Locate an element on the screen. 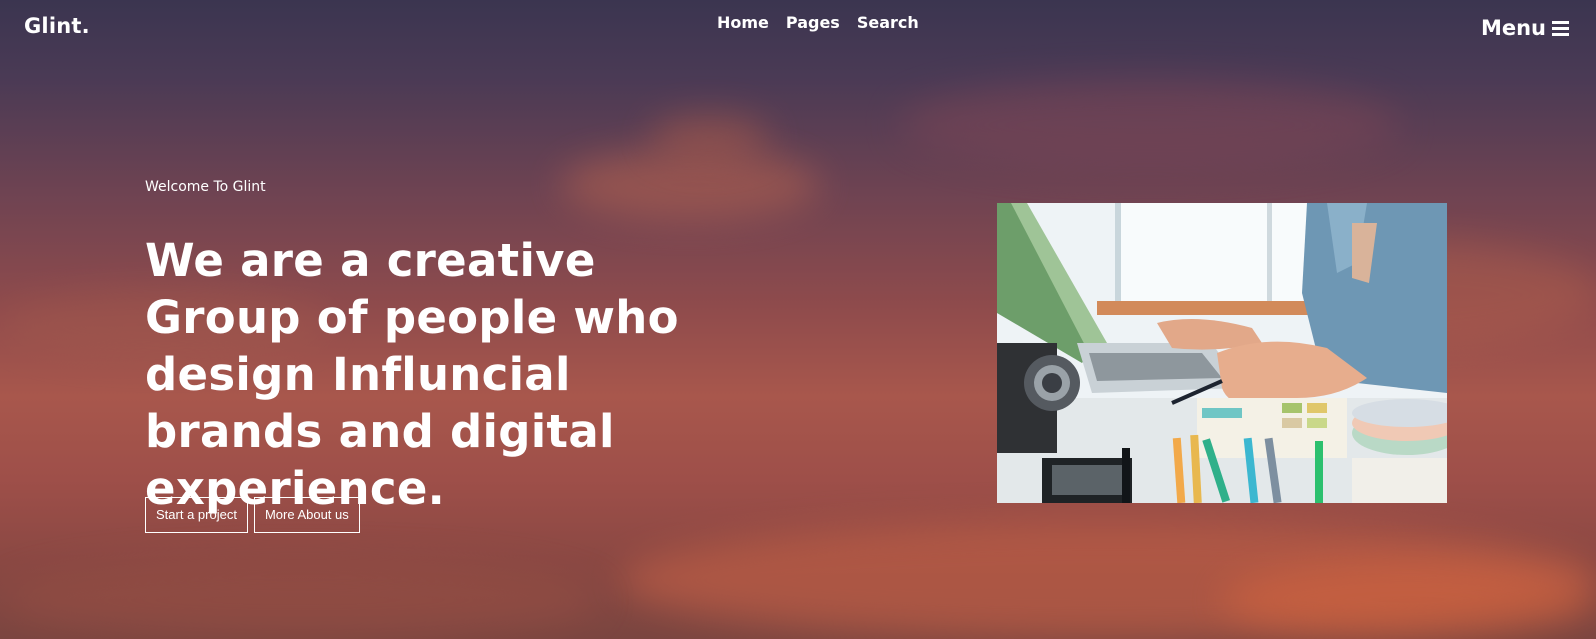 The height and width of the screenshot is (639, 1596). menu-button: Menu is located at coordinates (1525, 28).